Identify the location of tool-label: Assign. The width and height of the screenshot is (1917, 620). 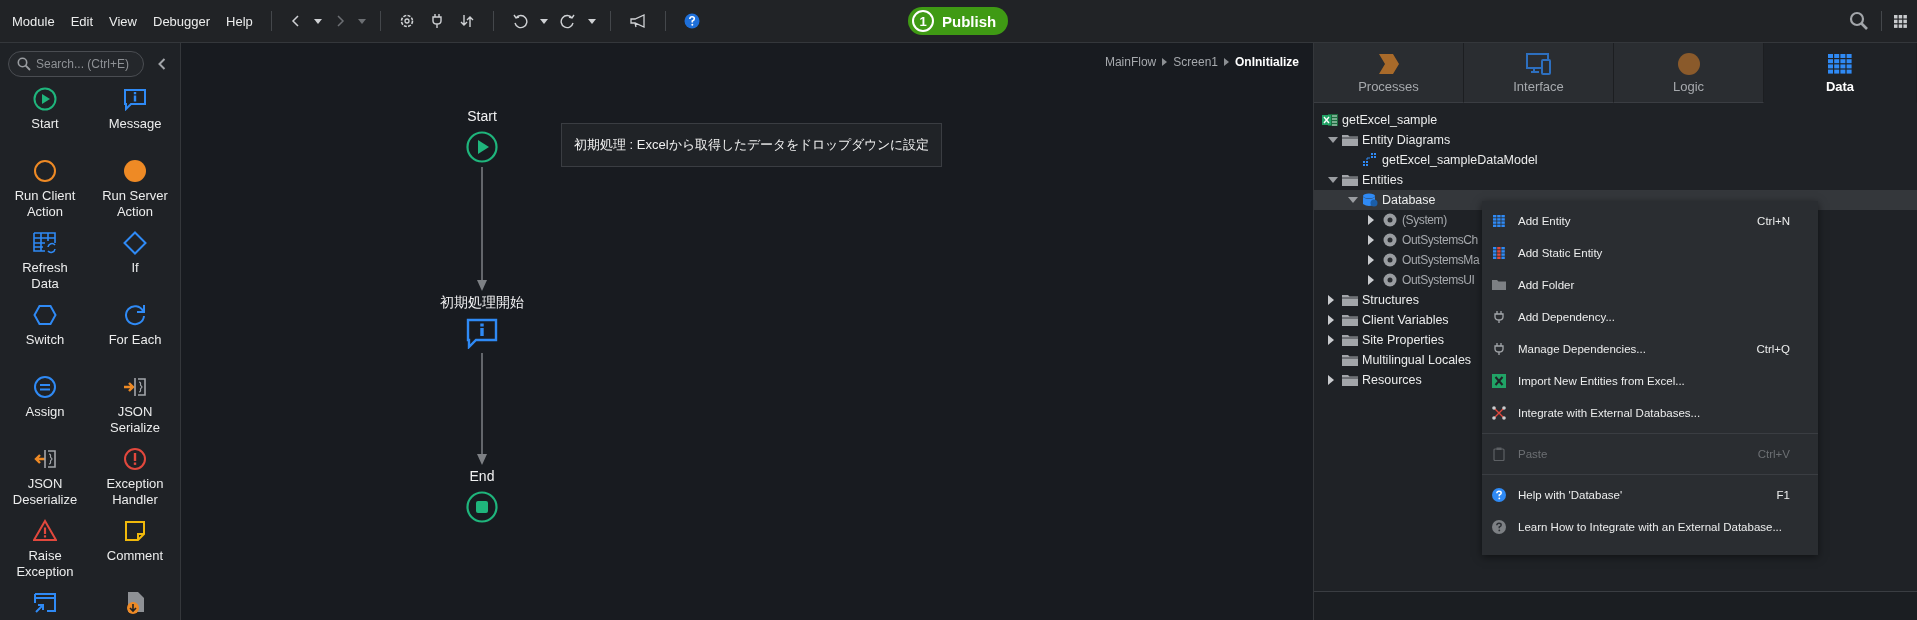
(45, 412).